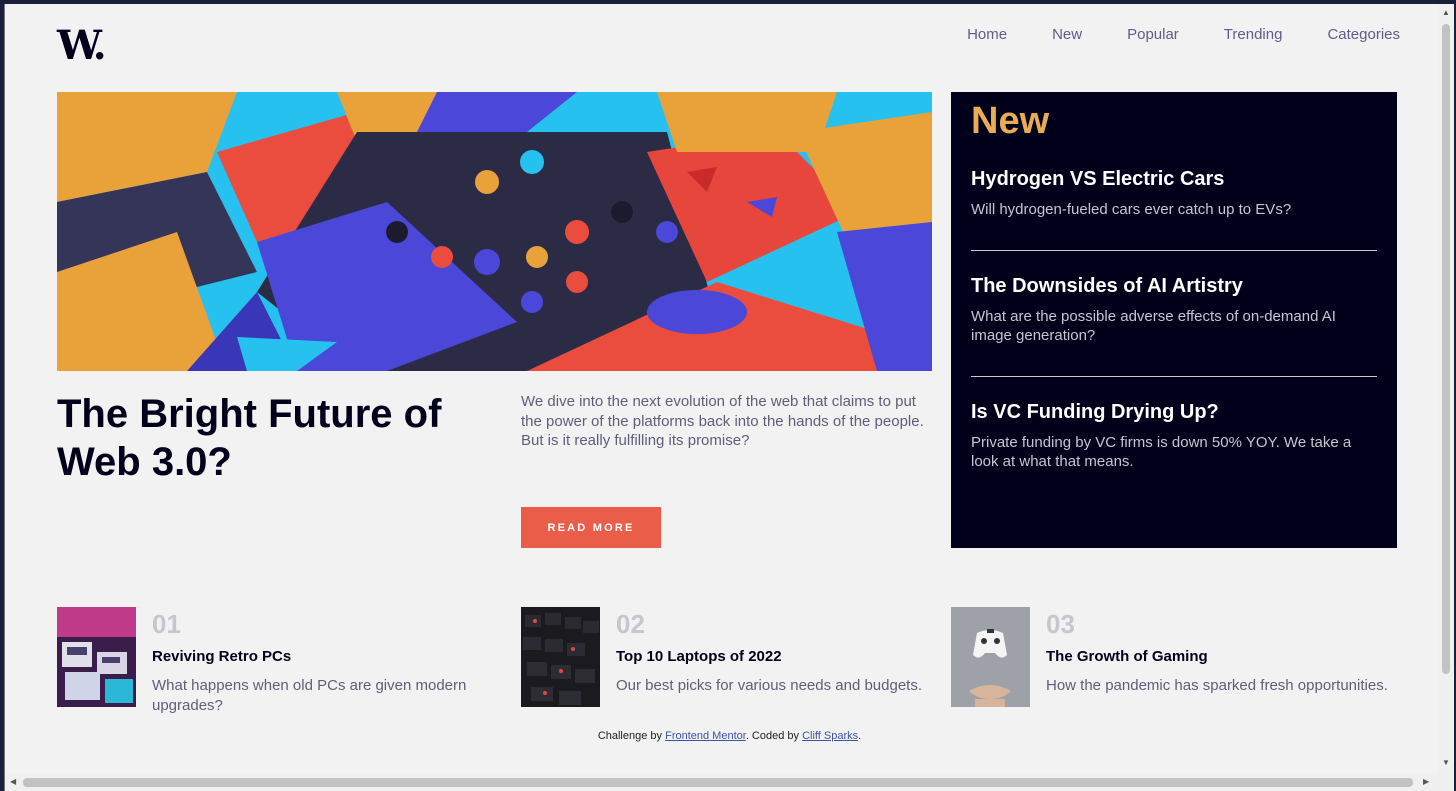 The width and height of the screenshot is (1456, 791). I want to click on footer-suffix: ., so click(860, 736).